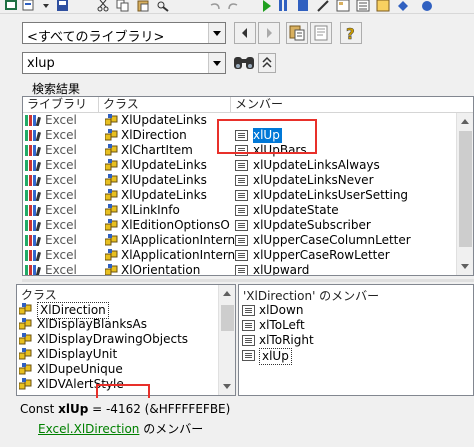  What do you see at coordinates (159, 409) in the screenshot?
I see `detail-value: = -4162 (&HFFFFEFBE)` at bounding box center [159, 409].